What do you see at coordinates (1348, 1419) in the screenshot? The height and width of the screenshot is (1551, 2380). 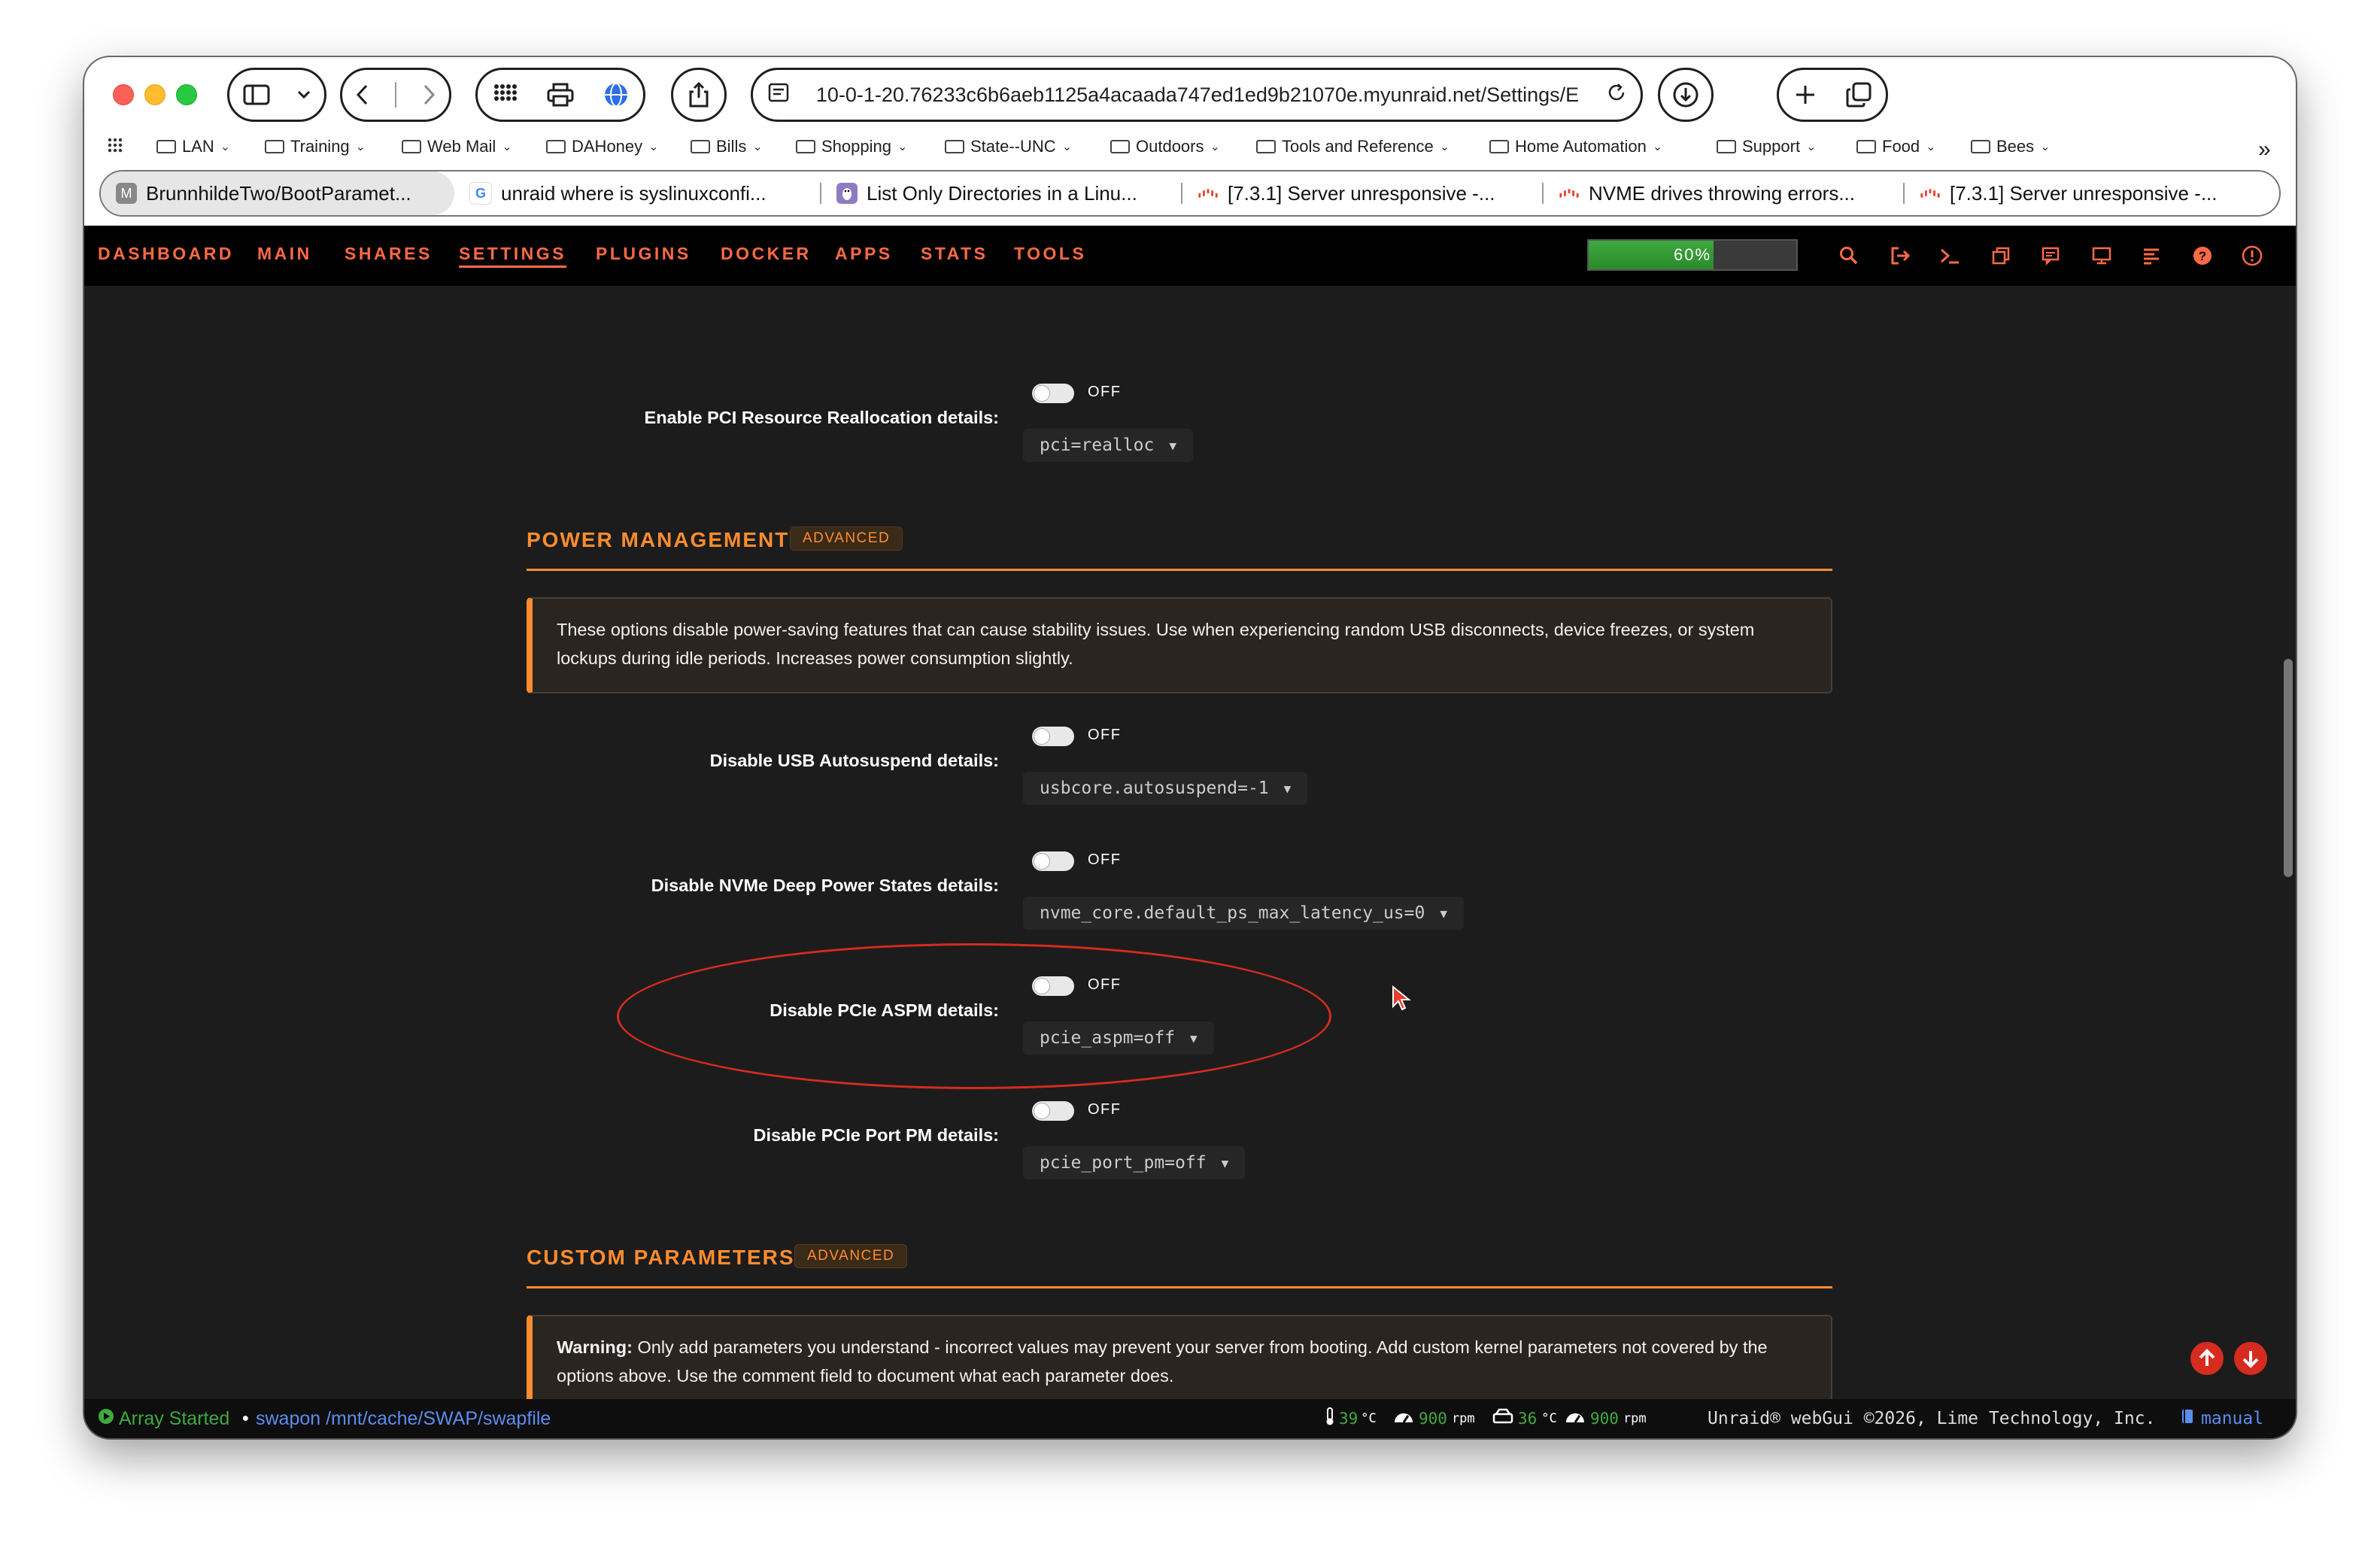 I see `cpu-temp-value: 39` at bounding box center [1348, 1419].